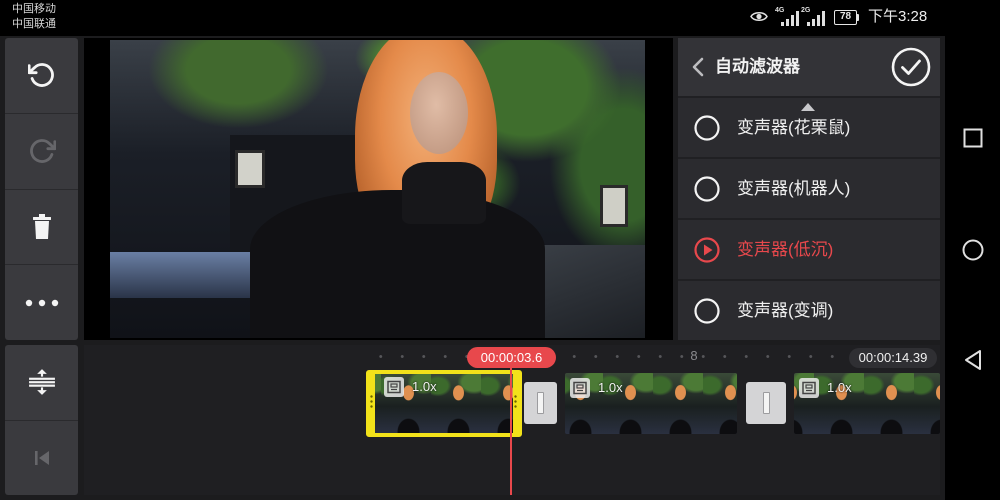 This screenshot has height=500, width=1000. What do you see at coordinates (397, 264) in the screenshot?
I see `person-body` at bounding box center [397, 264].